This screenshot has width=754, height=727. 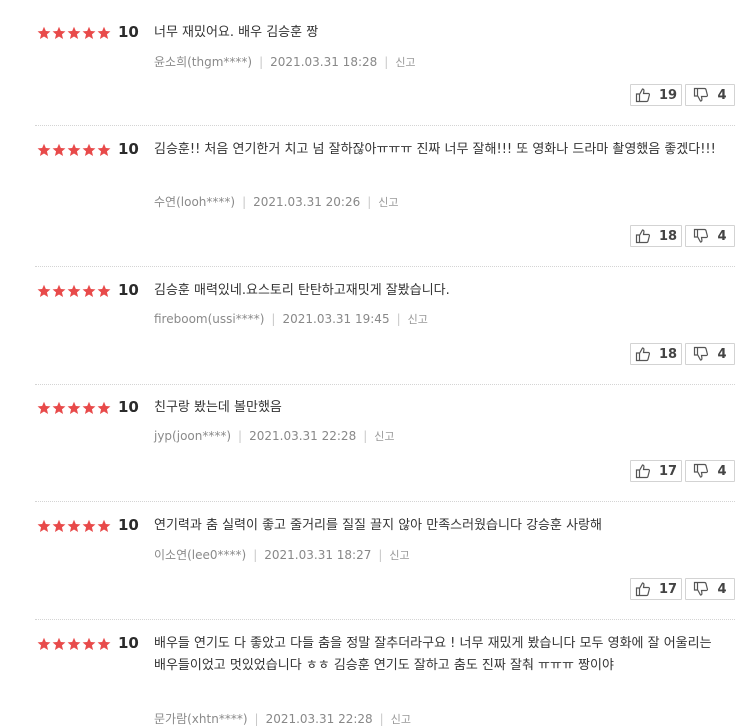 I want to click on review-meta: 윤소희(thgm****) | 2021.03.31 18:28 | 신고, so click(x=285, y=61).